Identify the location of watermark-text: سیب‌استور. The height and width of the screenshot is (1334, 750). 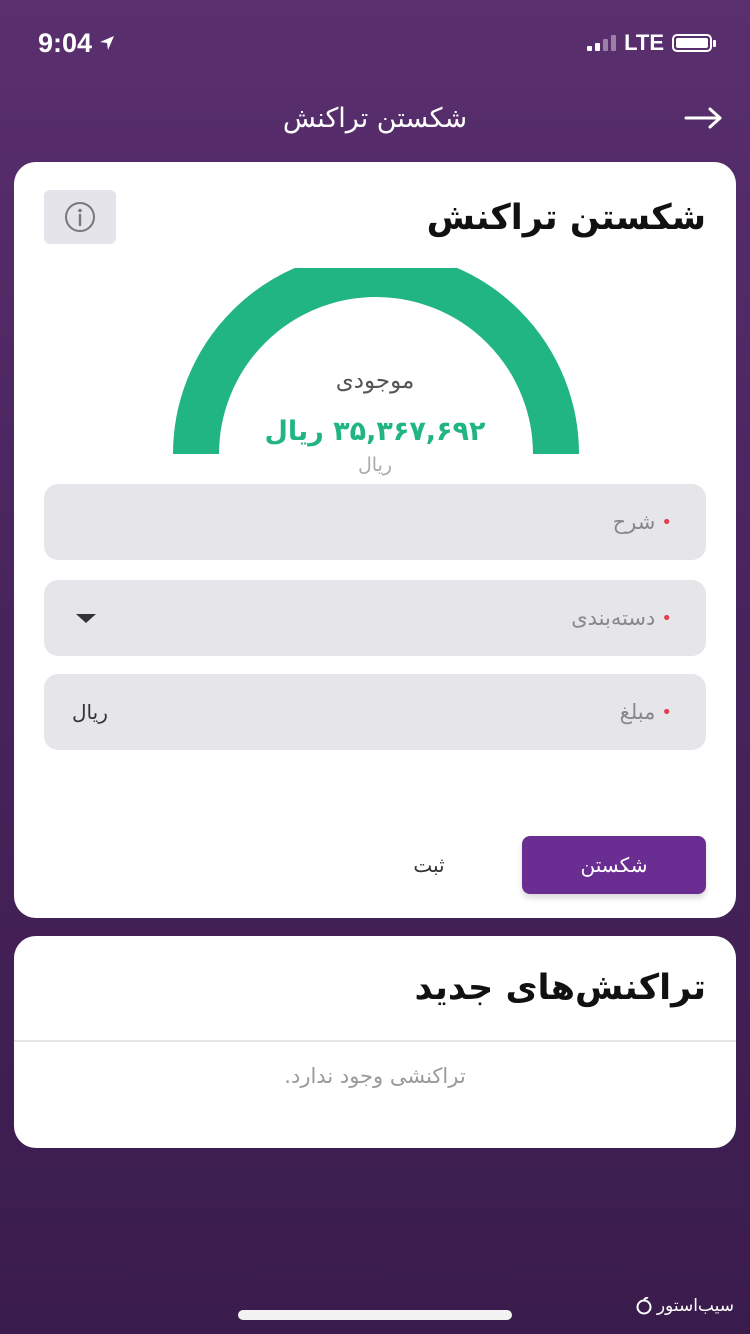
(695, 1306).